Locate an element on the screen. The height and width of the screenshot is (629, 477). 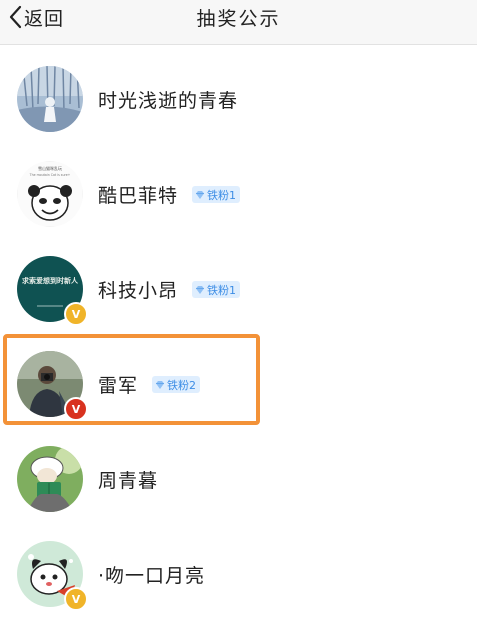
avatar: 雪山猫咪乱玩 The moutain Cat is sure+ is located at coordinates (50, 194).